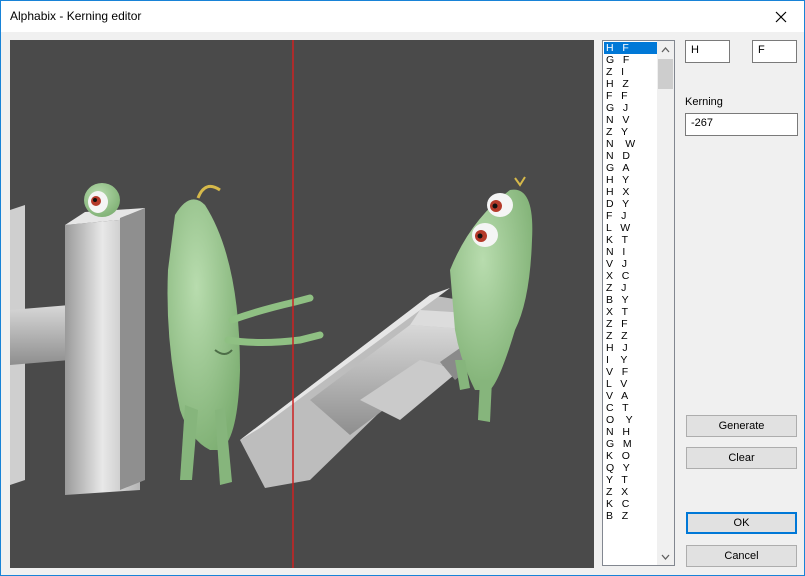 This screenshot has width=805, height=576. What do you see at coordinates (631, 384) in the screenshot?
I see `pair-list-item: L V` at bounding box center [631, 384].